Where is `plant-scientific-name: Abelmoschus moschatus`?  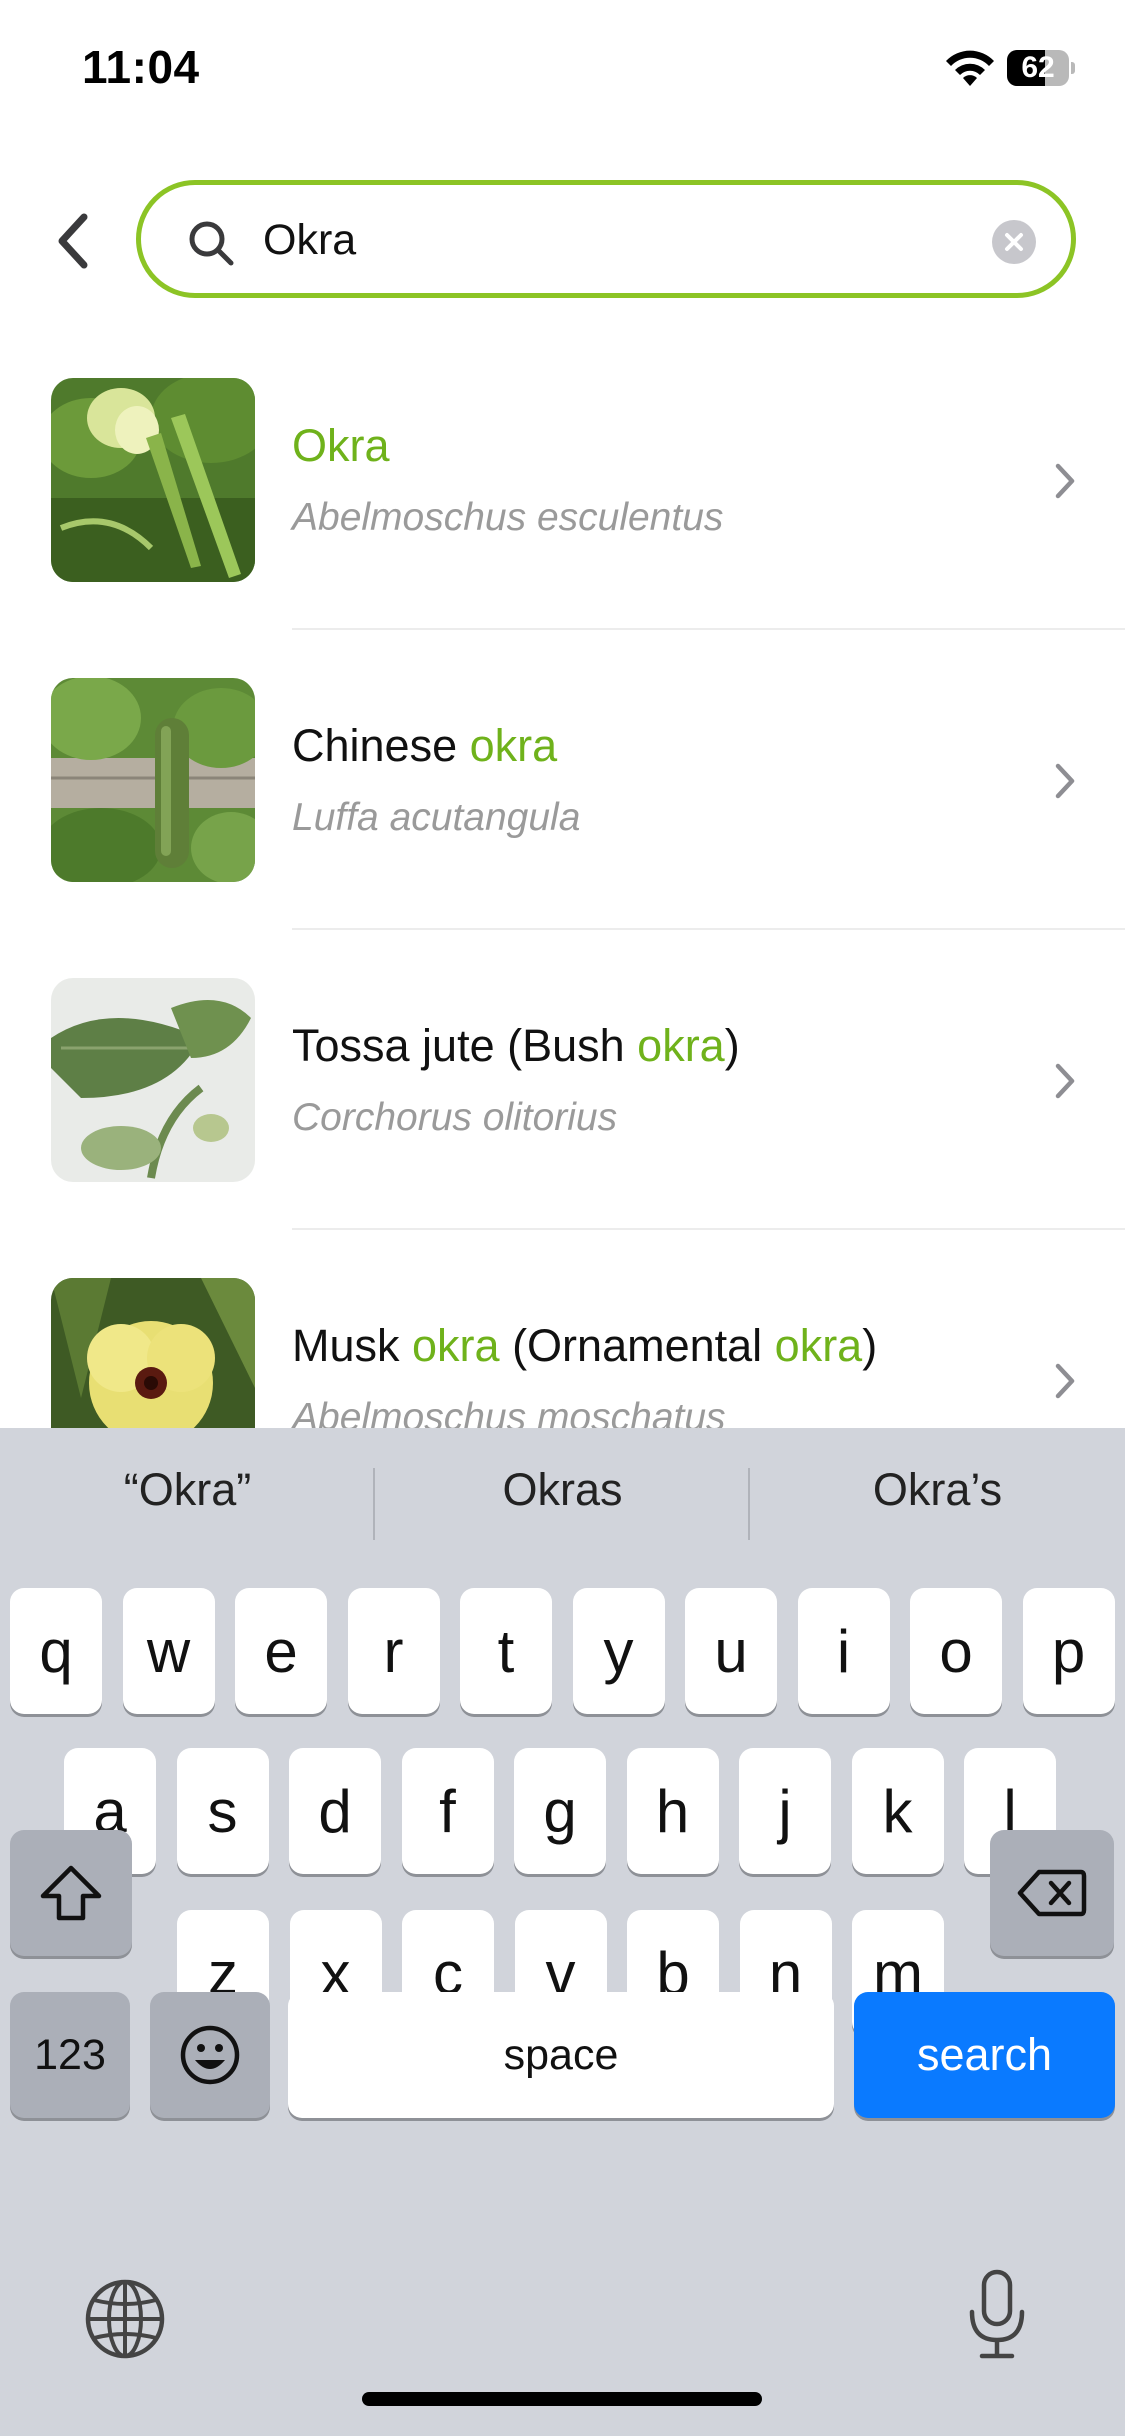
plant-scientific-name: Abelmoschus moschatus is located at coordinates (509, 1412).